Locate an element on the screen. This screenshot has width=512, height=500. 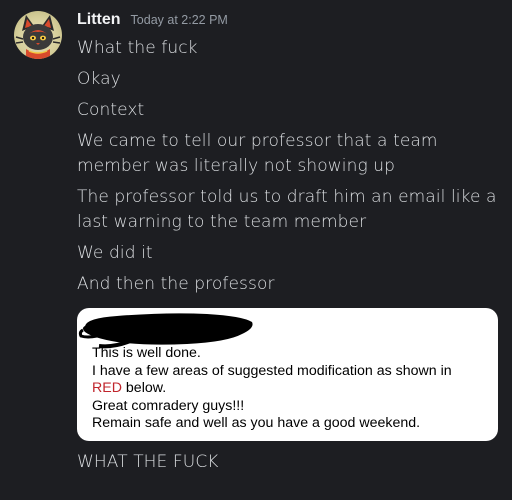
message-line: What the fuck is located at coordinates (137, 48).